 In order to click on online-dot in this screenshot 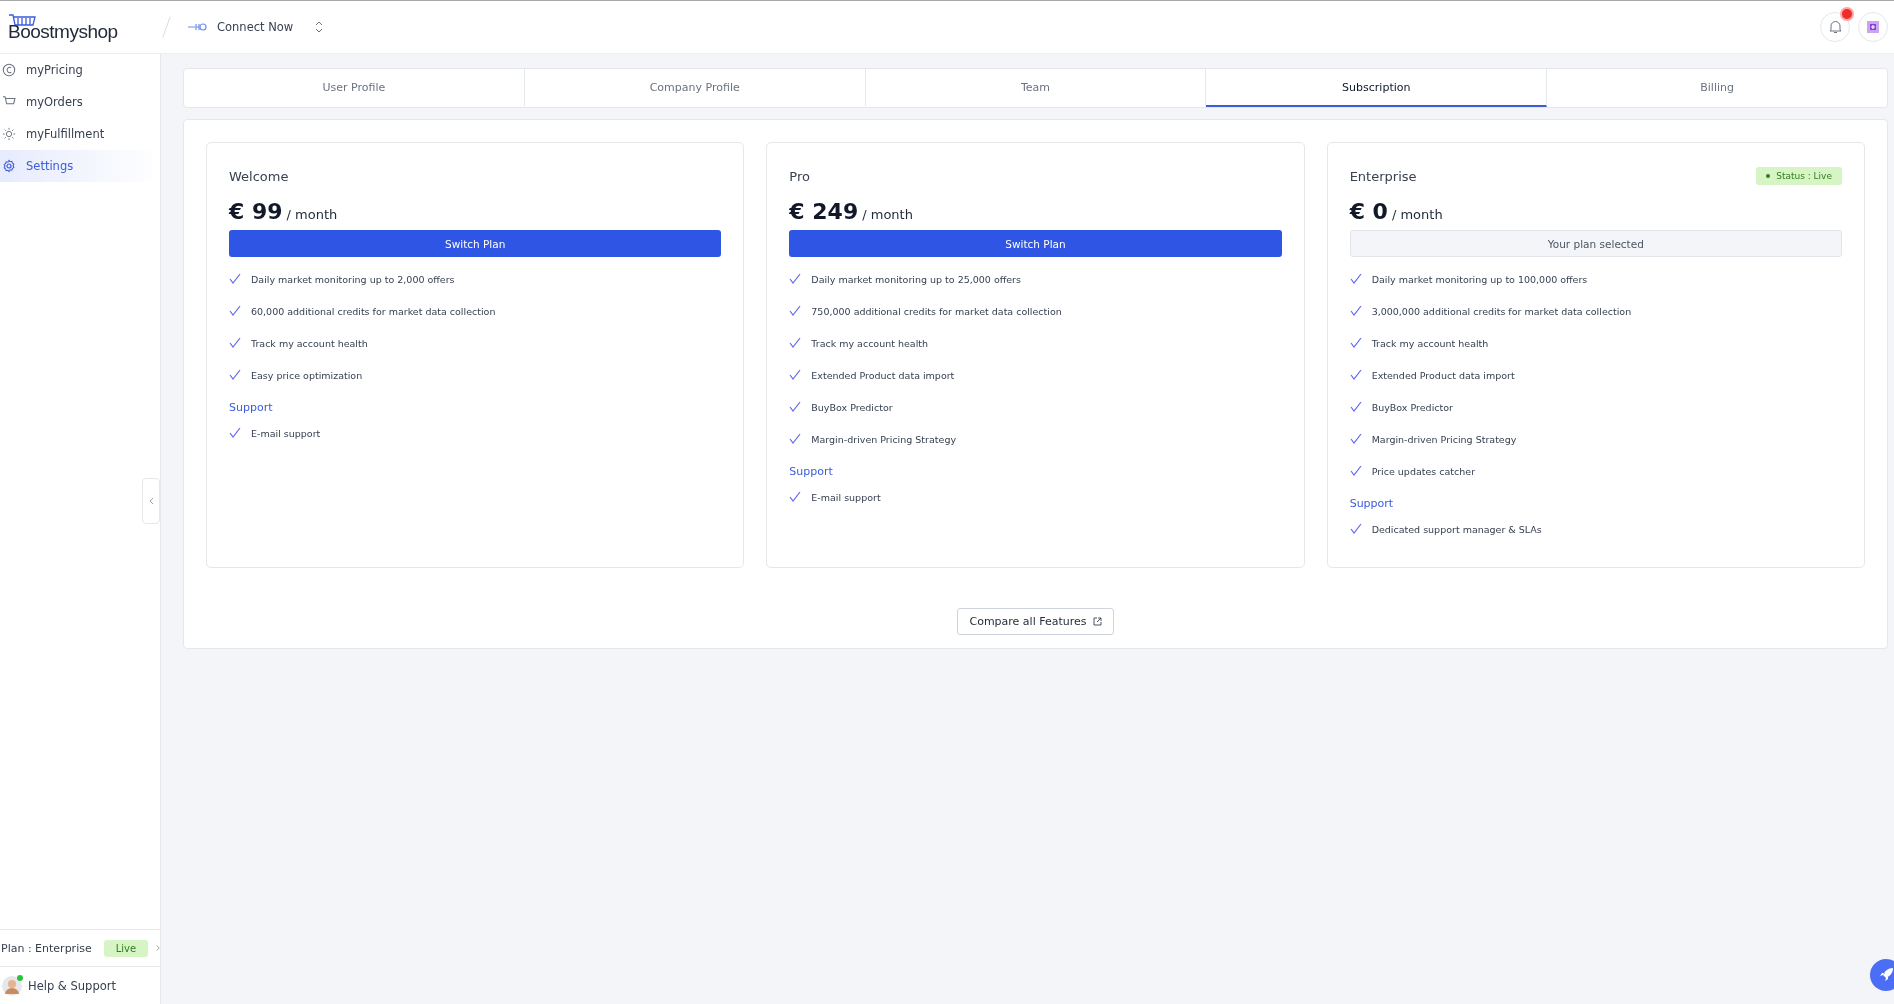, I will do `click(20, 978)`.